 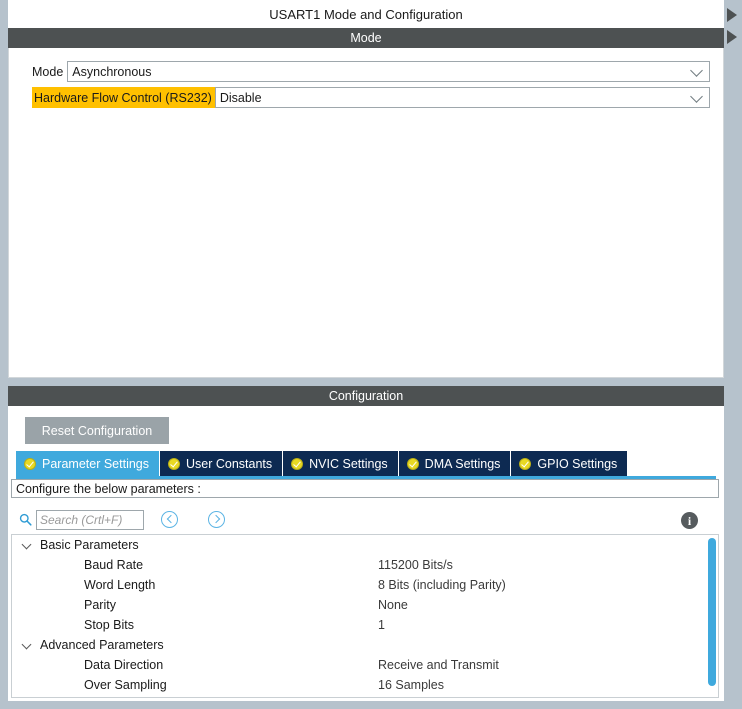 I want to click on search-next-button, so click(x=216, y=519).